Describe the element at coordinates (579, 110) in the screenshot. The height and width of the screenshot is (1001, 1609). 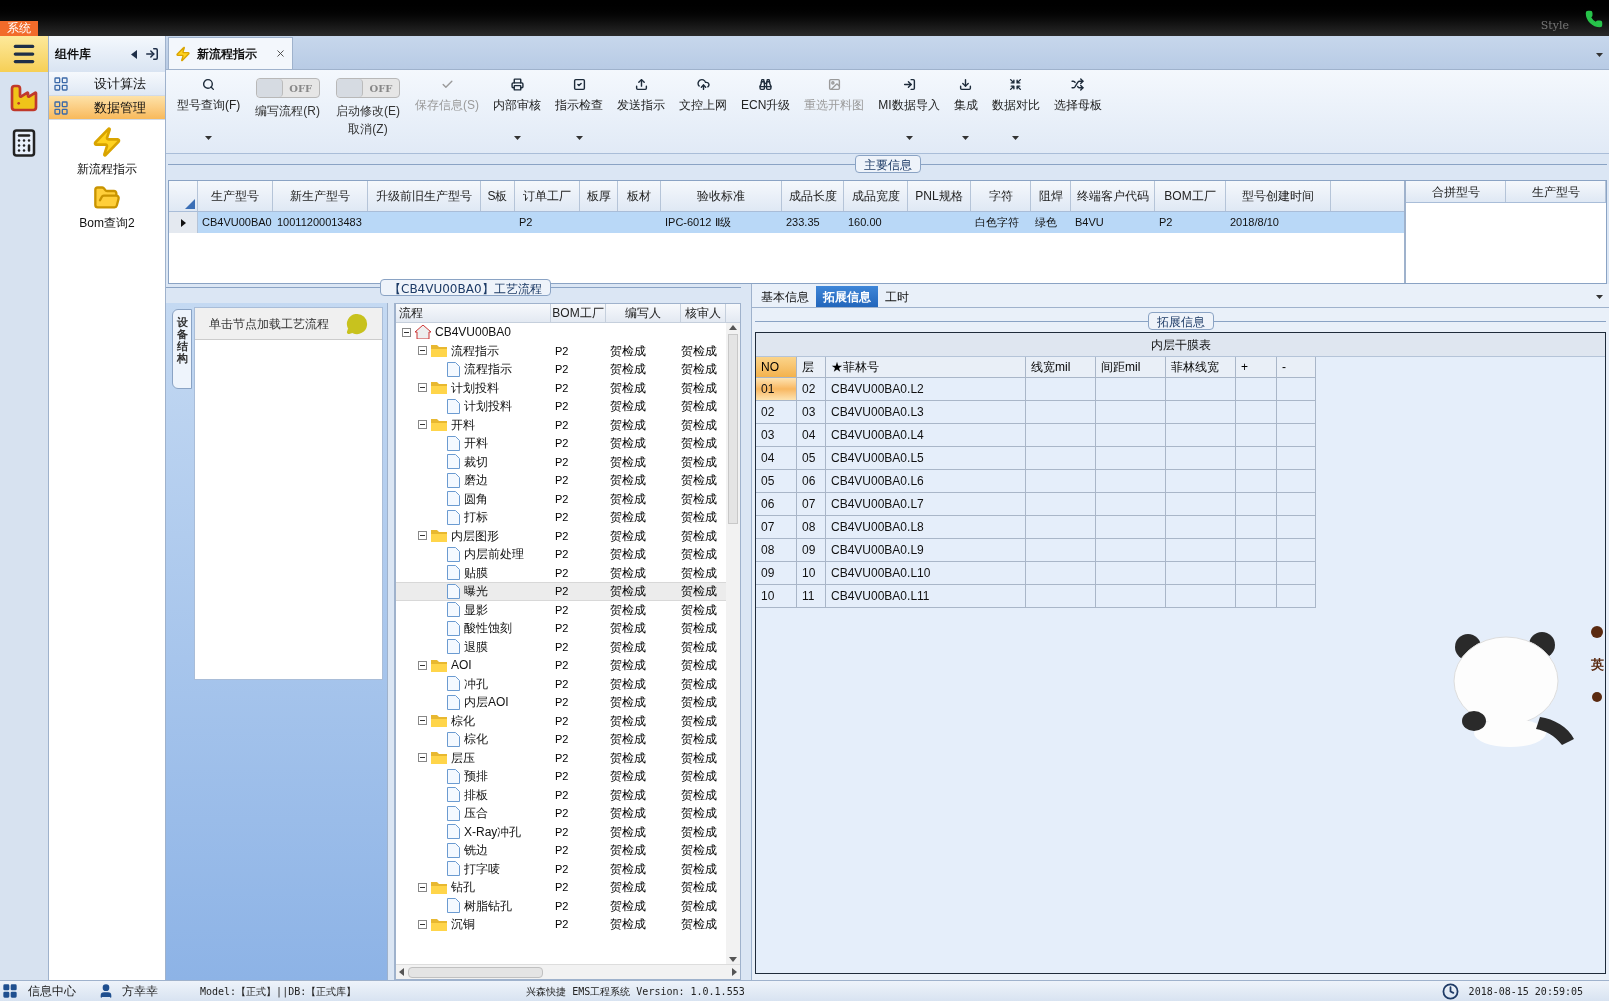
I see `toolbar-button: 指示检查` at that location.